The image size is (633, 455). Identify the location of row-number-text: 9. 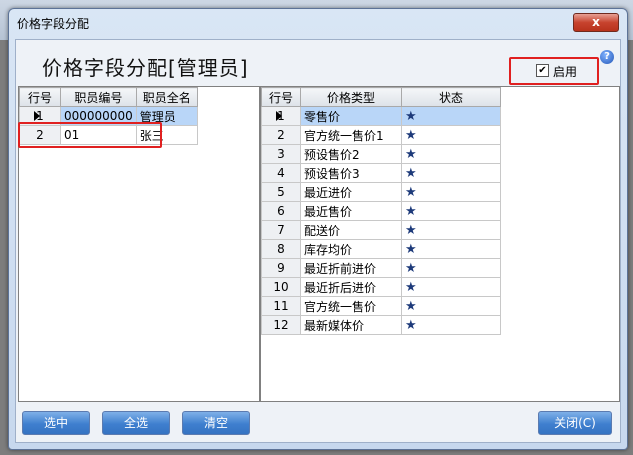
(281, 268).